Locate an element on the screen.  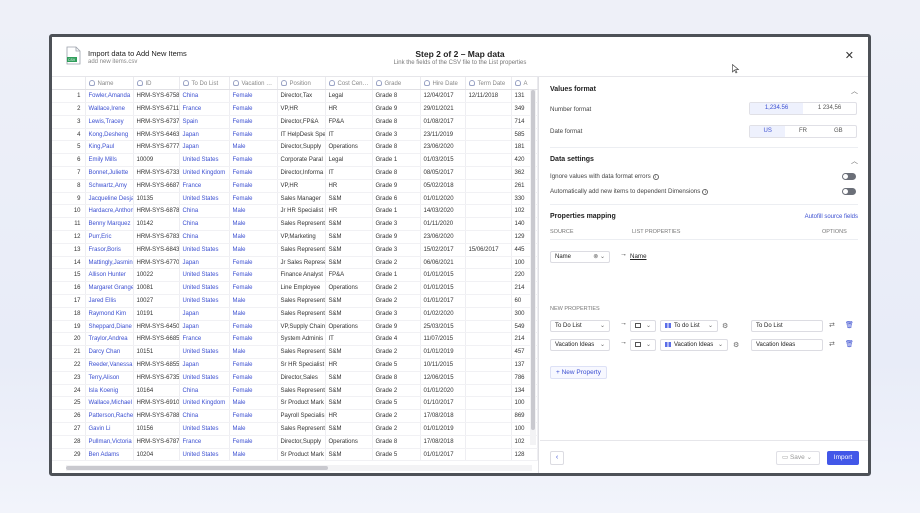
table-cell: IT is located at coordinates (349, 173).